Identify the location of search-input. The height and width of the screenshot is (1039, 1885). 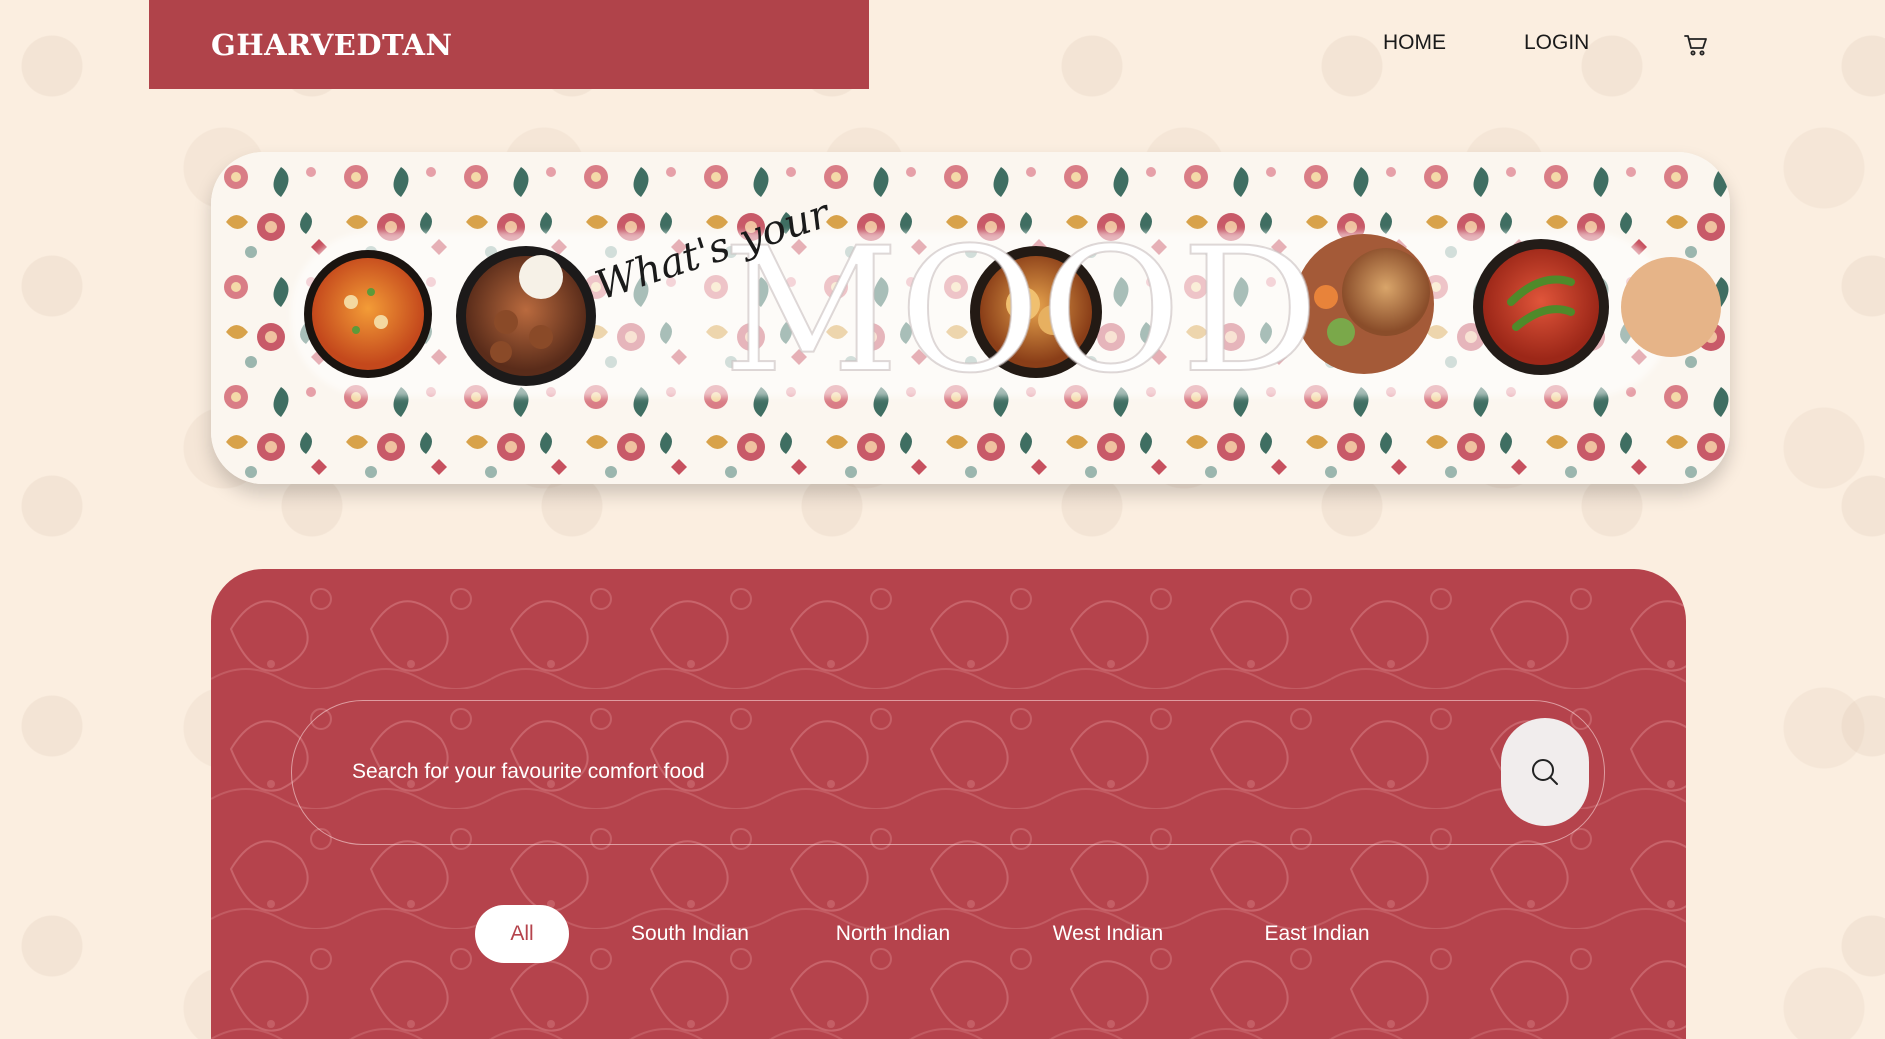
(852, 772).